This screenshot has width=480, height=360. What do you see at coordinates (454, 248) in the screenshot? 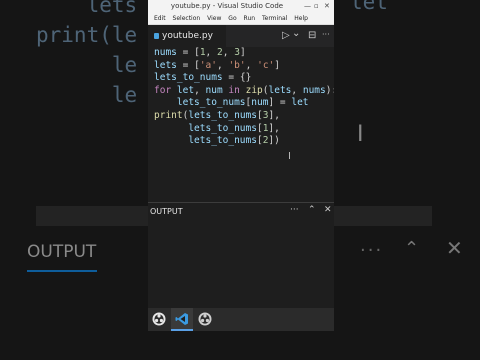
I see `background-close-icon: ✕` at bounding box center [454, 248].